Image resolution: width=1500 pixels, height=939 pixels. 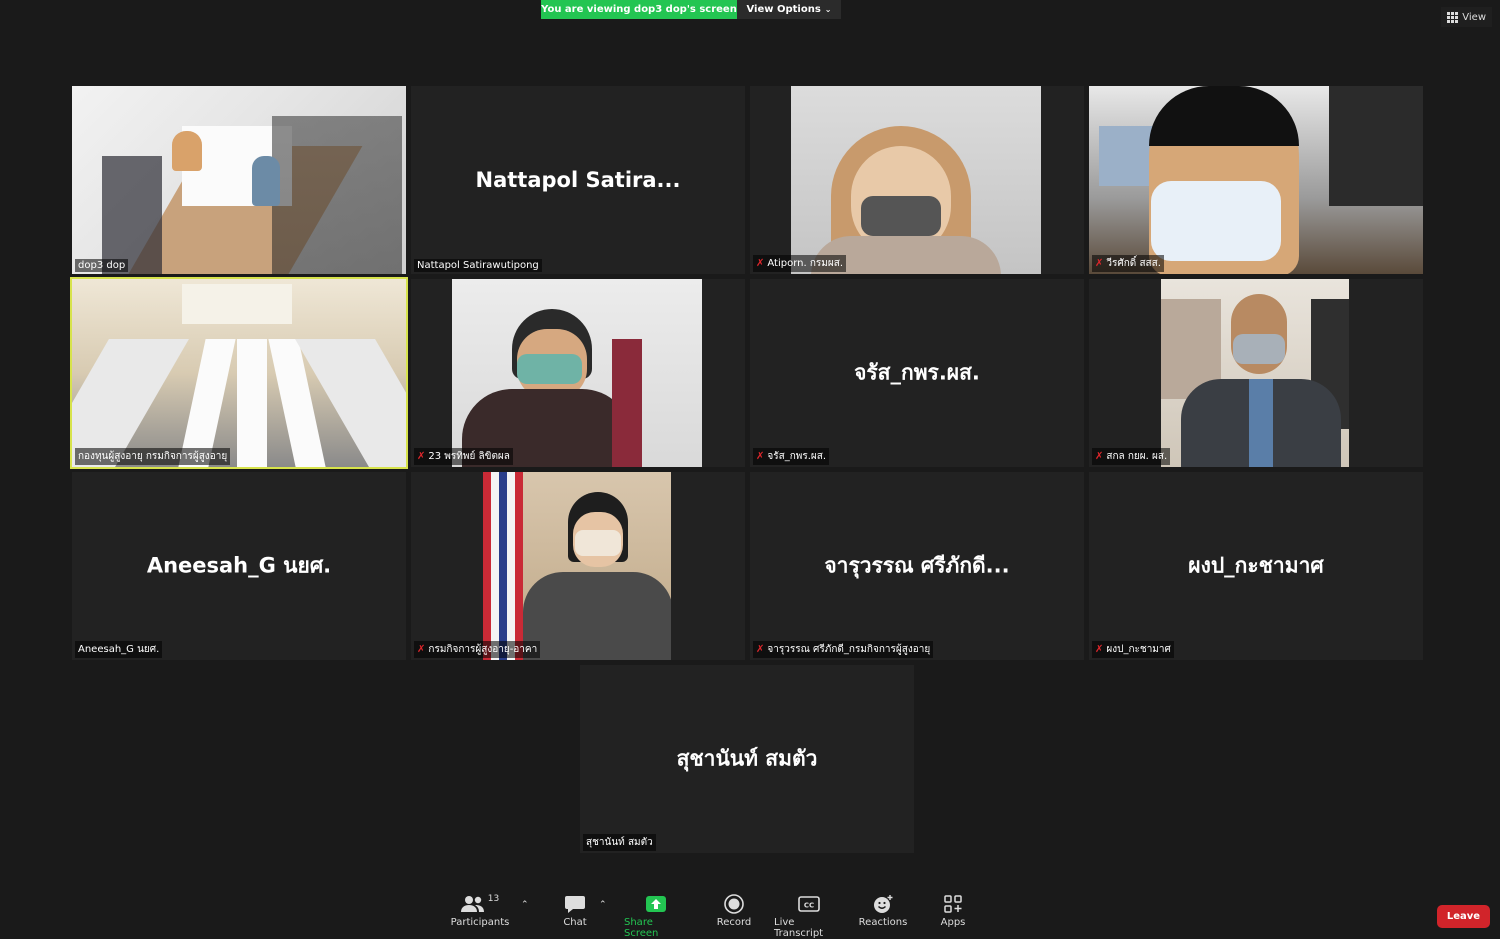 I want to click on participant-name-label: ✗ จารุวรรณ ศรีภักดี_กรมกิจการผู้สูงอายุ, so click(x=843, y=649).